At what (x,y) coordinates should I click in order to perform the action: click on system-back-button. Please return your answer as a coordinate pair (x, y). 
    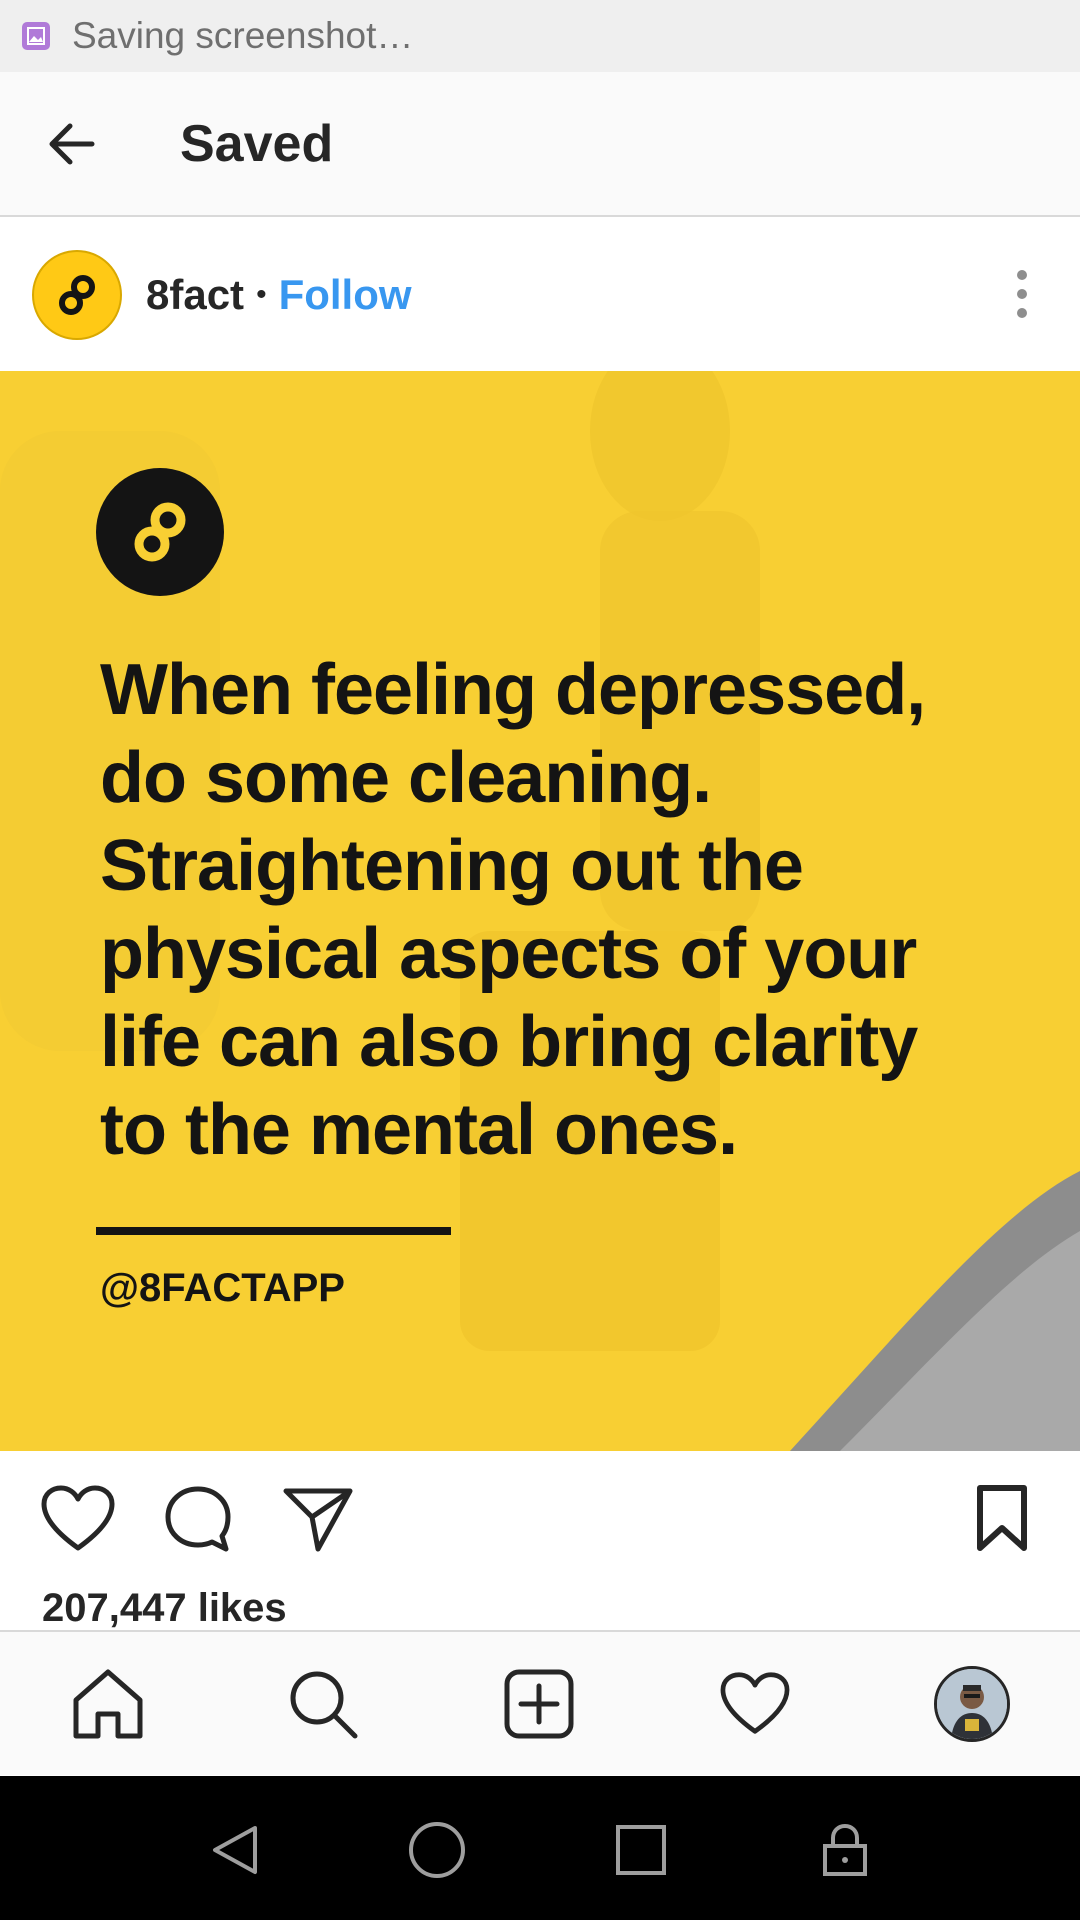
    Looking at the image, I should click on (235, 1850).